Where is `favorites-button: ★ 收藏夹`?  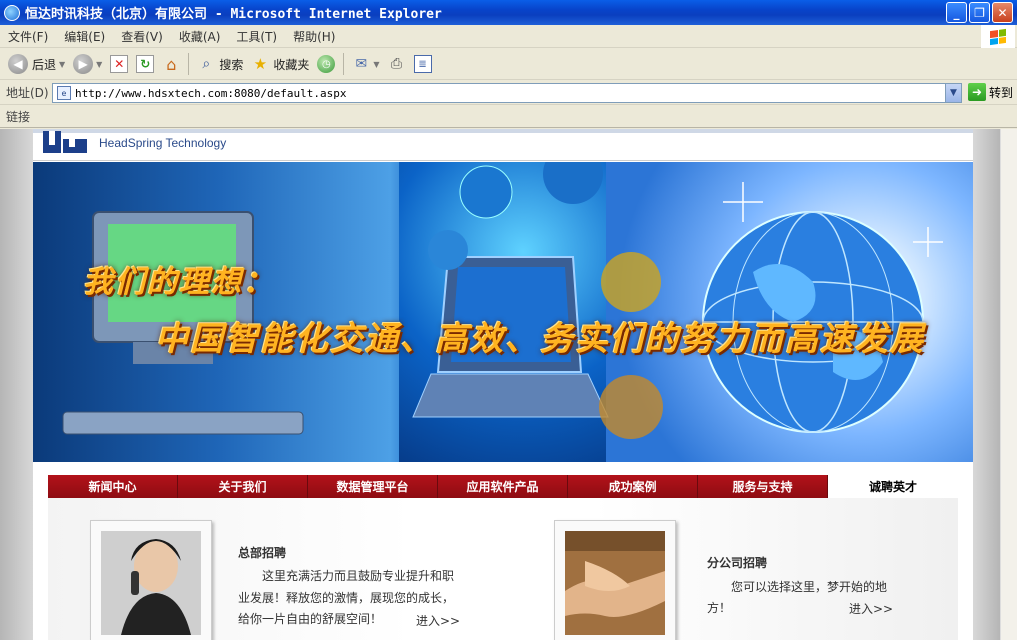 favorites-button: ★ 收藏夹 is located at coordinates (280, 64).